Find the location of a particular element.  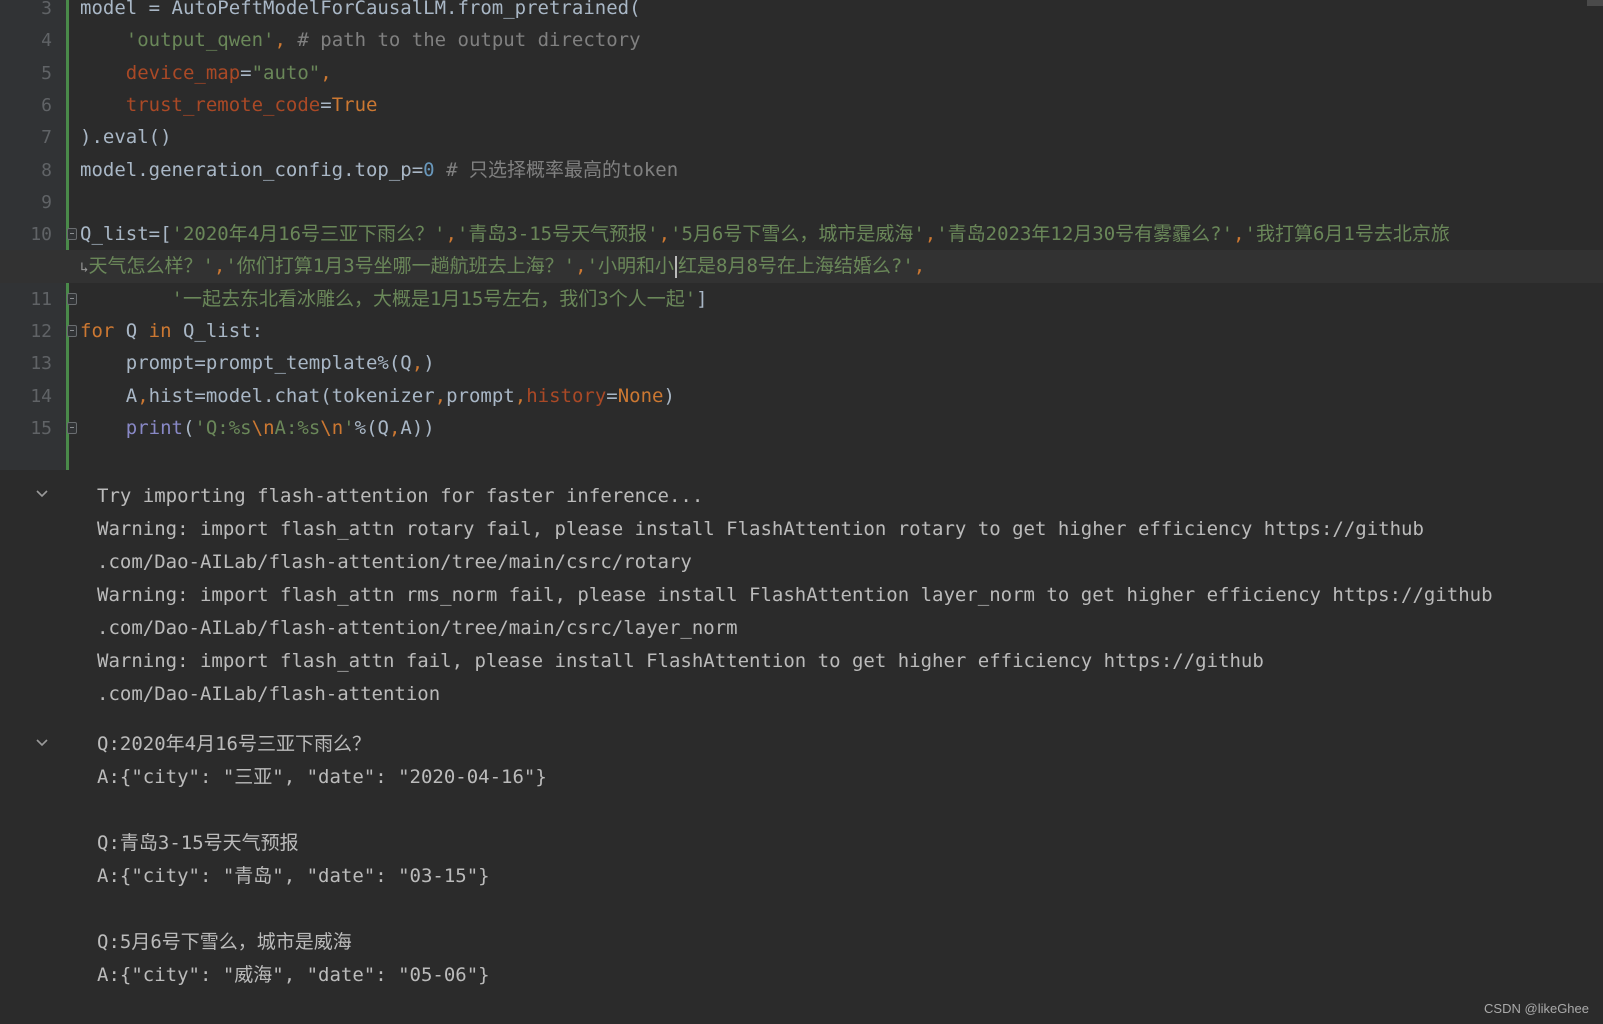

code-token: '2020年4月16号三亚下雨么？' is located at coordinates (308, 234).